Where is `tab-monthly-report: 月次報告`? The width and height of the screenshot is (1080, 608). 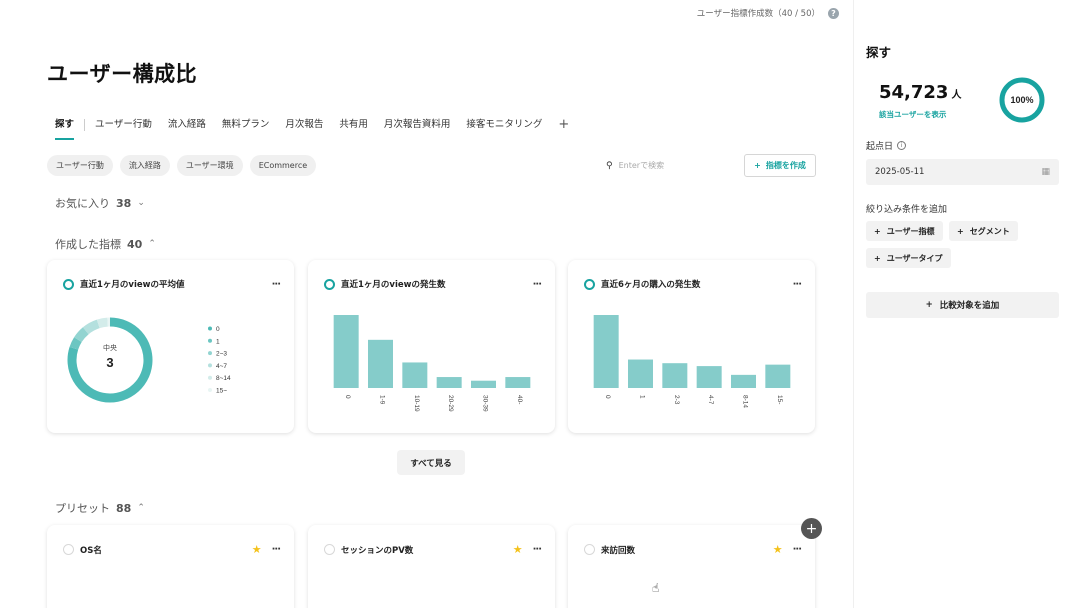
tab-monthly-report: 月次報告 is located at coordinates (304, 129).